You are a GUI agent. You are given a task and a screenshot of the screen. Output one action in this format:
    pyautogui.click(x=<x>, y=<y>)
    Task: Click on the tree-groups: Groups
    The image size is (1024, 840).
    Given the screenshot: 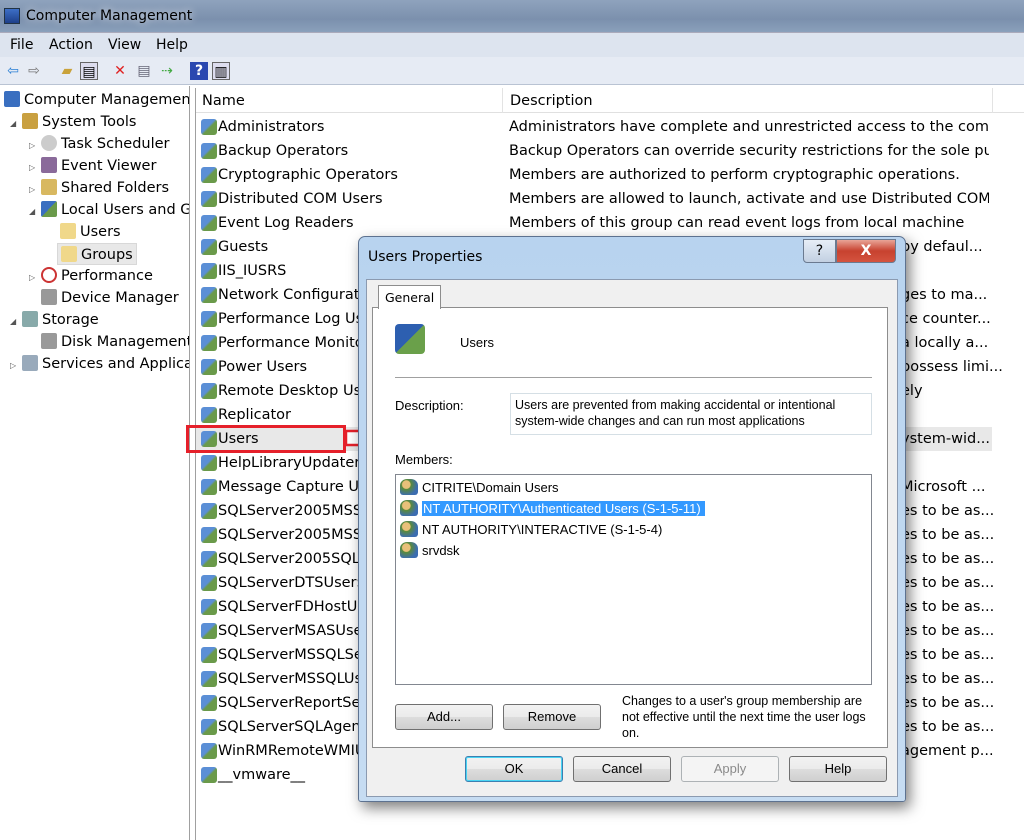 What is the action you would take?
    pyautogui.click(x=97, y=254)
    